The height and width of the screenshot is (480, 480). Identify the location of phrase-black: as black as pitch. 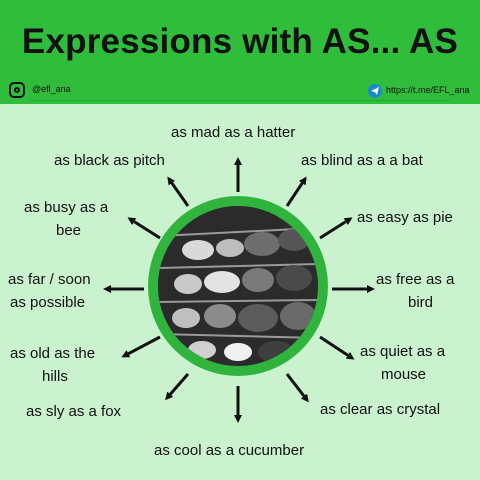
(109, 160).